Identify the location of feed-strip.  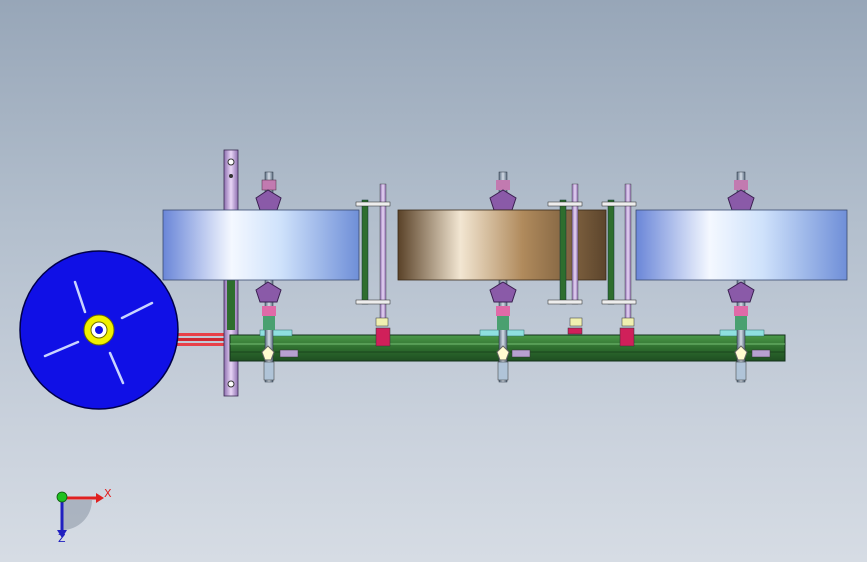
(201, 339).